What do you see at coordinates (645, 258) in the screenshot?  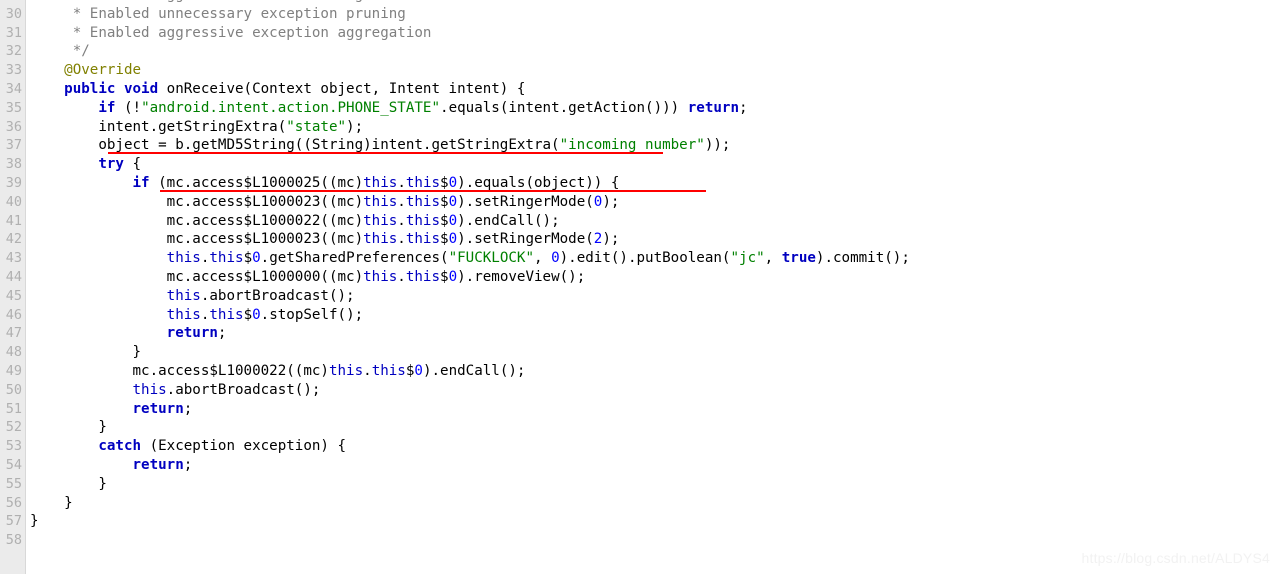 I see `code-token: ).edit().putBoolean(` at bounding box center [645, 258].